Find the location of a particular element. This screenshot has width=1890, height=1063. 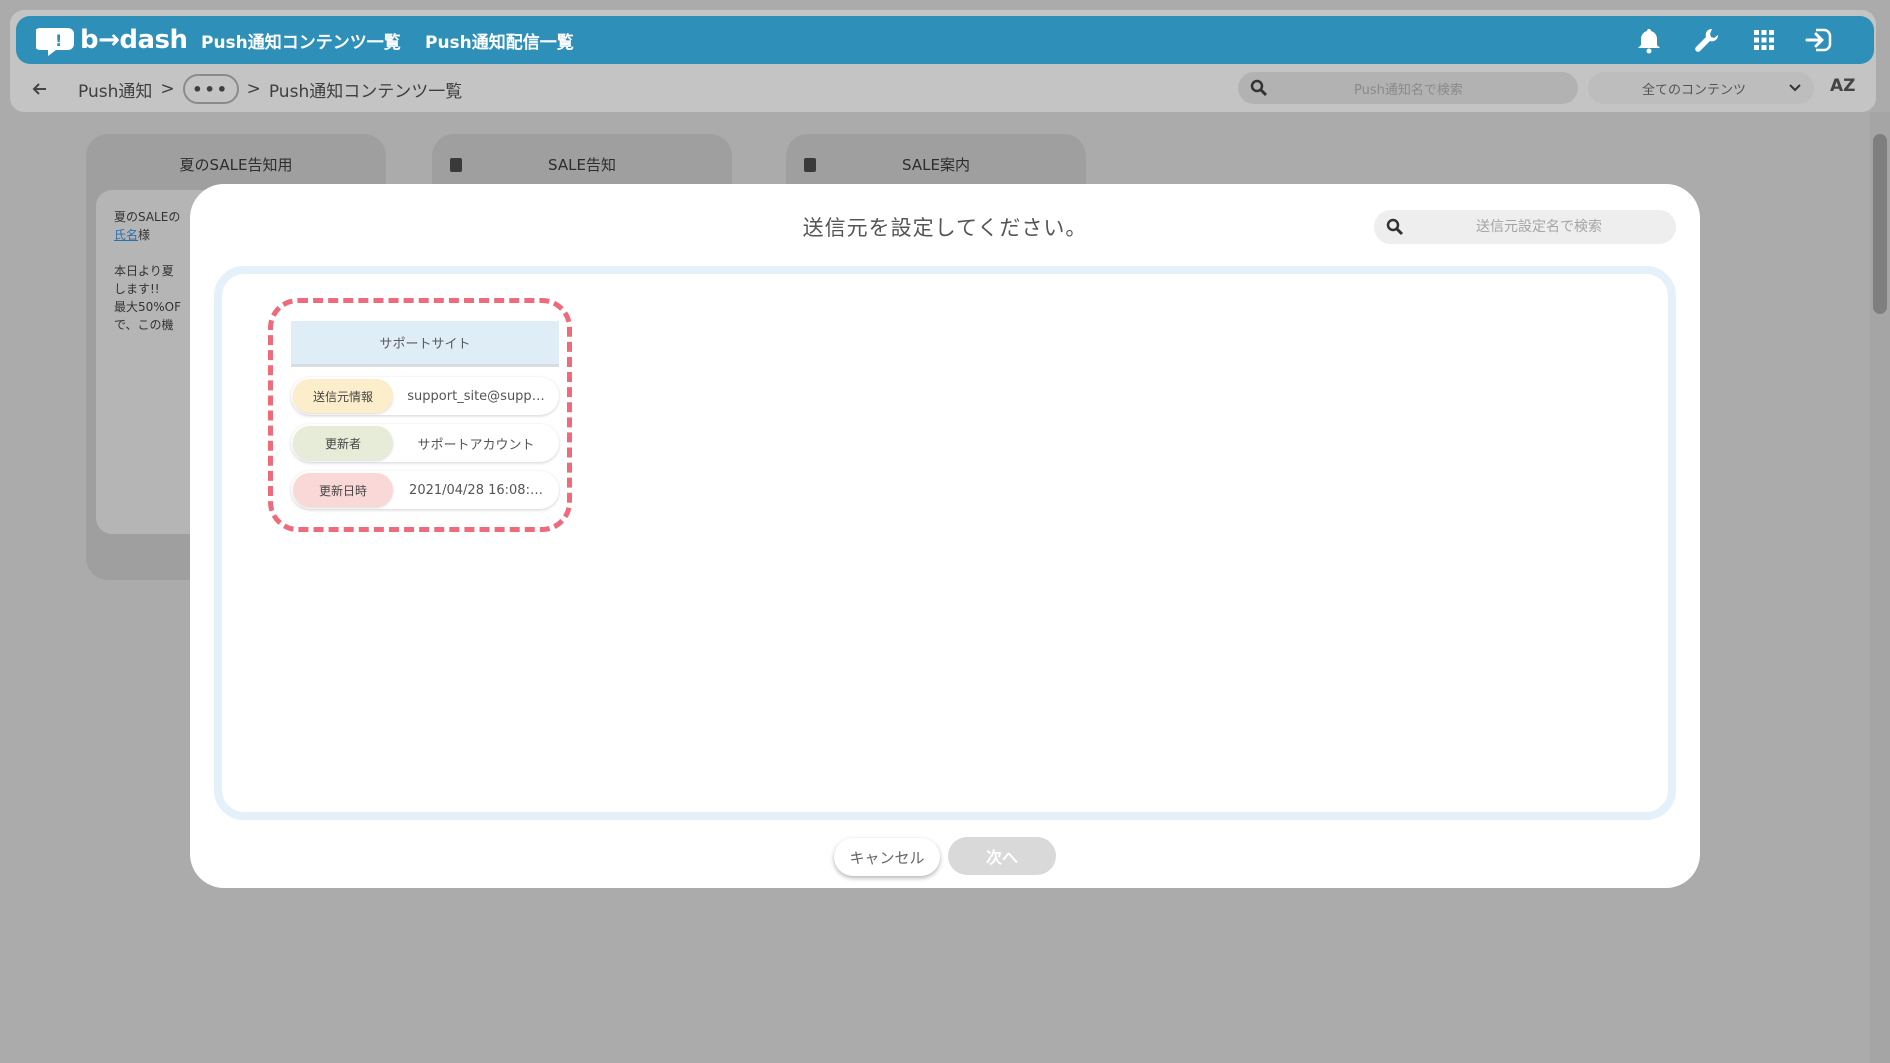

logout-icon is located at coordinates (1819, 40).